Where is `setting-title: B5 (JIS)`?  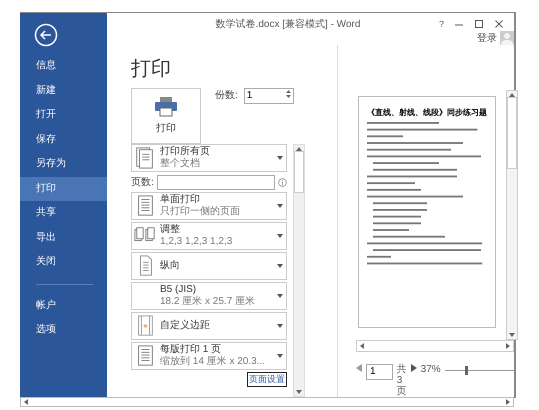 setting-title: B5 (JIS) is located at coordinates (178, 290).